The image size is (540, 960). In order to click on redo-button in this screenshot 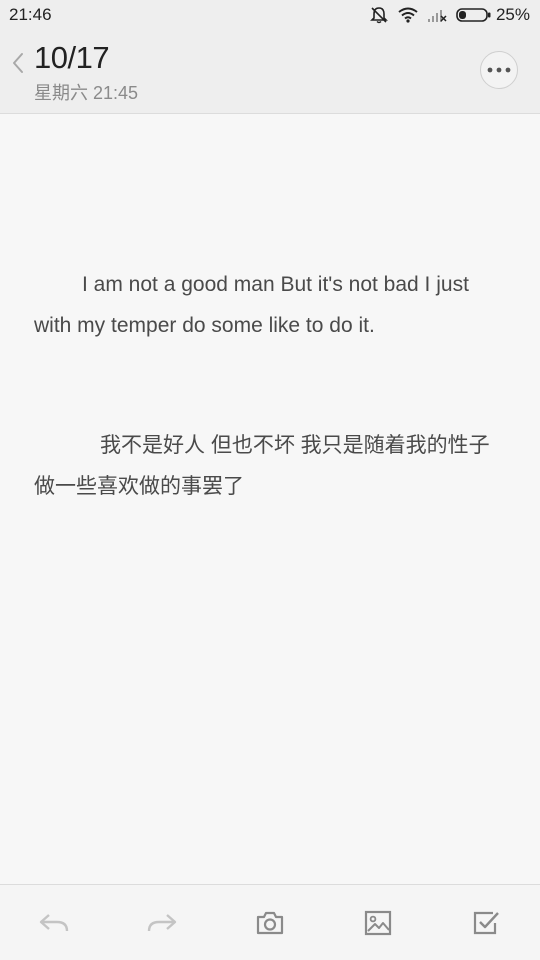, I will do `click(162, 923)`.